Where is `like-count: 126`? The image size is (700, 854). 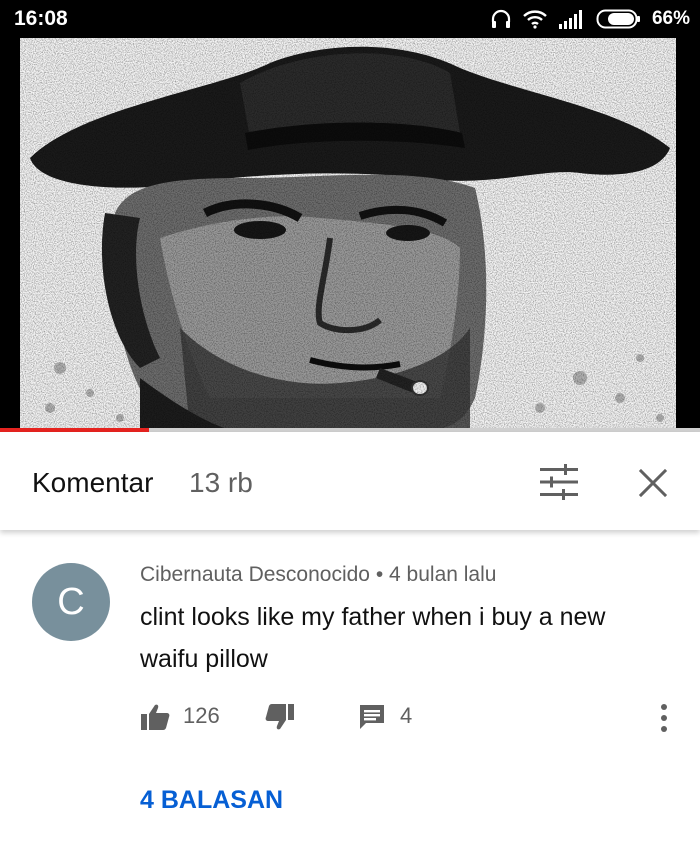 like-count: 126 is located at coordinates (201, 715).